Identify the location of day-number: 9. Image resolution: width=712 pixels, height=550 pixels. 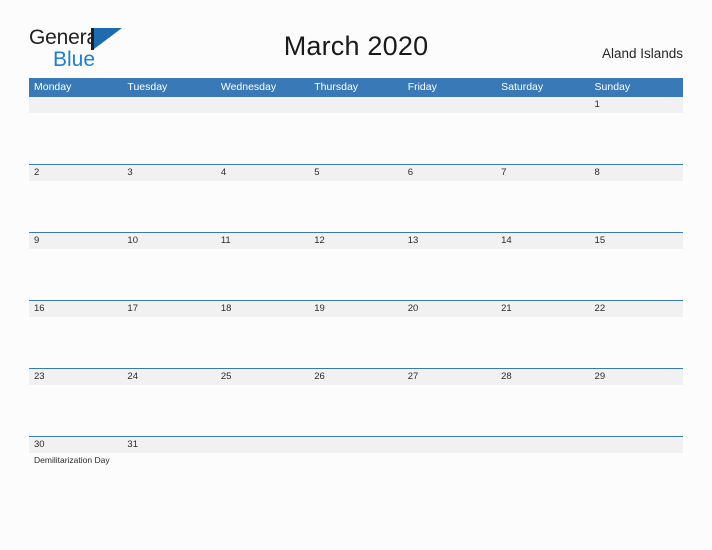
(76, 241).